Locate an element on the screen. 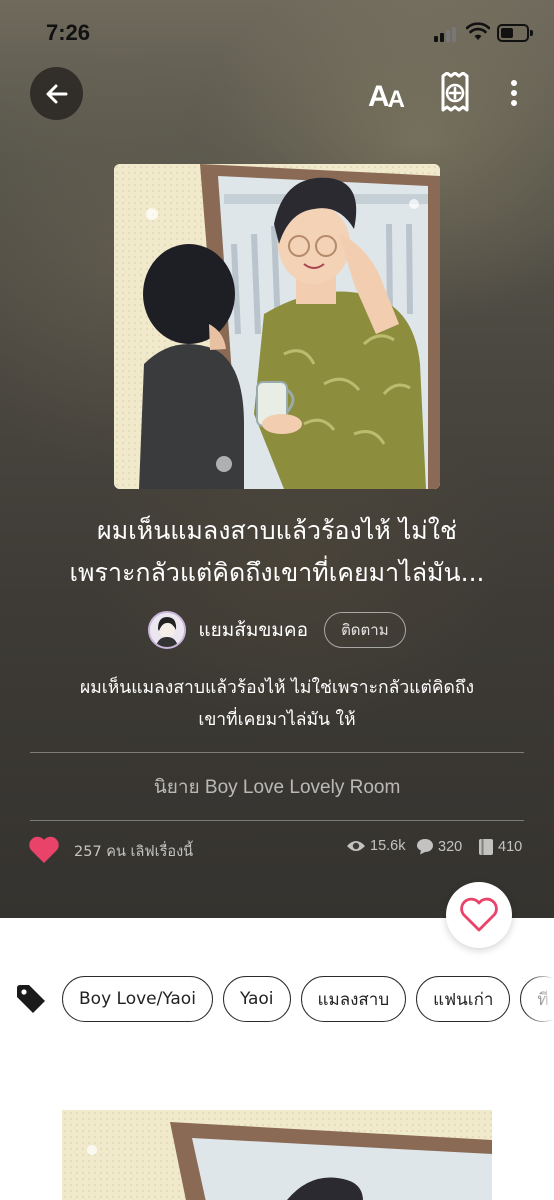 This screenshot has width=554, height=1200. book-icon is located at coordinates (486, 847).